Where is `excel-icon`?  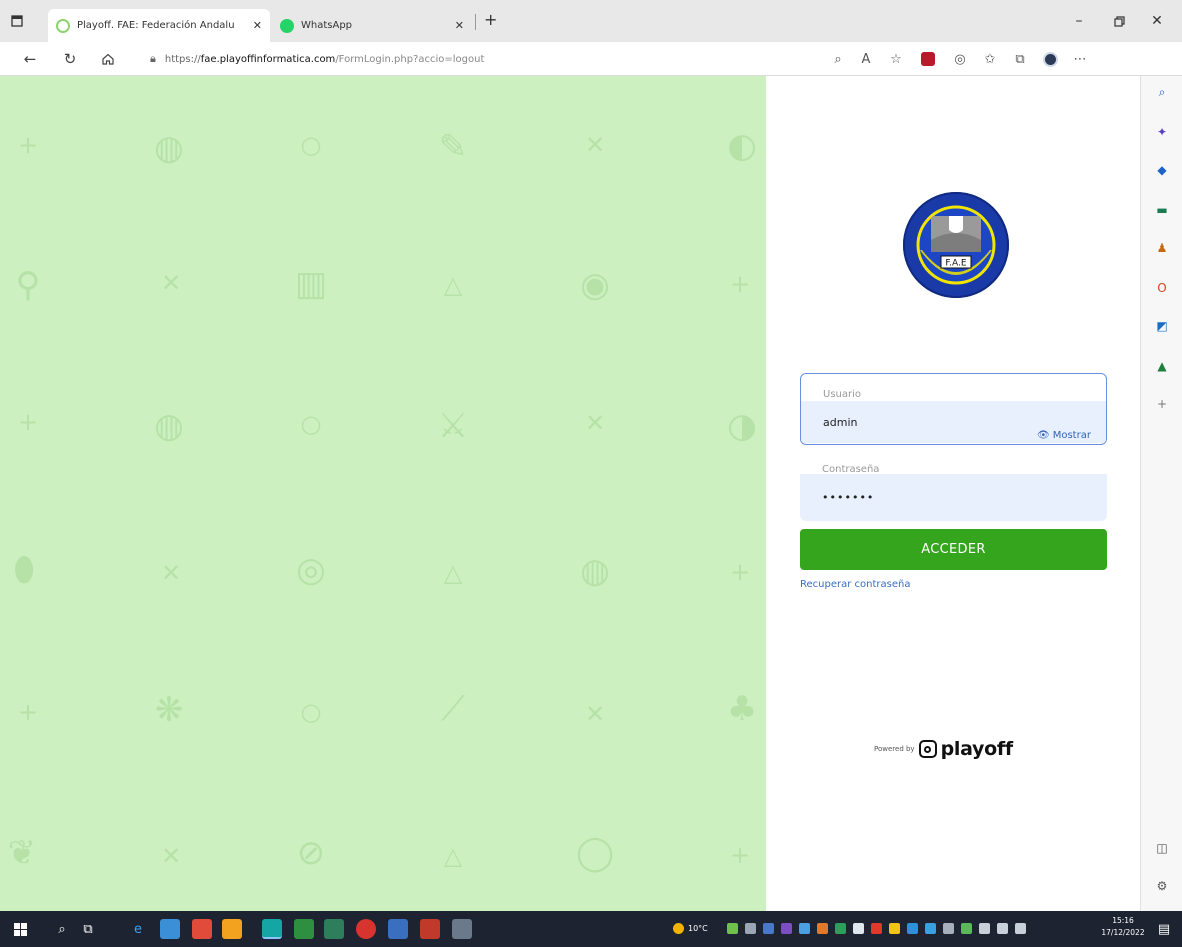
excel-icon is located at coordinates (304, 929).